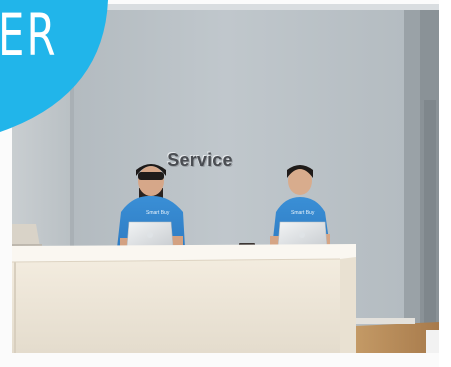  What do you see at coordinates (200, 160) in the screenshot?
I see `wall-sign: Service` at bounding box center [200, 160].